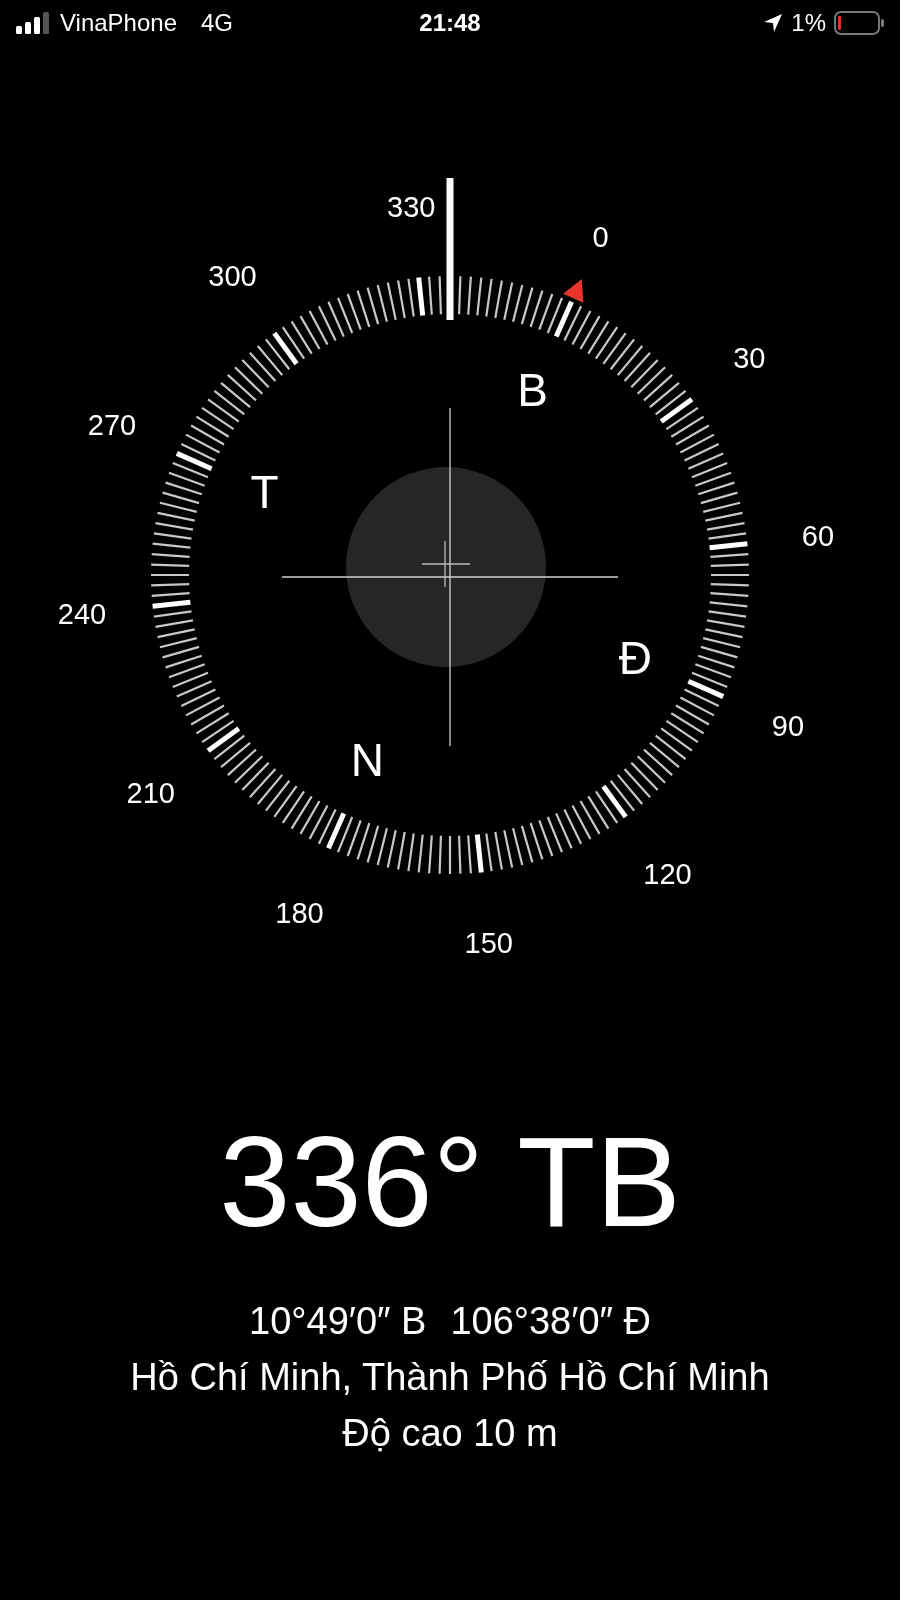 This screenshot has width=900, height=1600. Describe the element at coordinates (788, 725) in the screenshot. I see `dial-degree-label: 90` at that location.